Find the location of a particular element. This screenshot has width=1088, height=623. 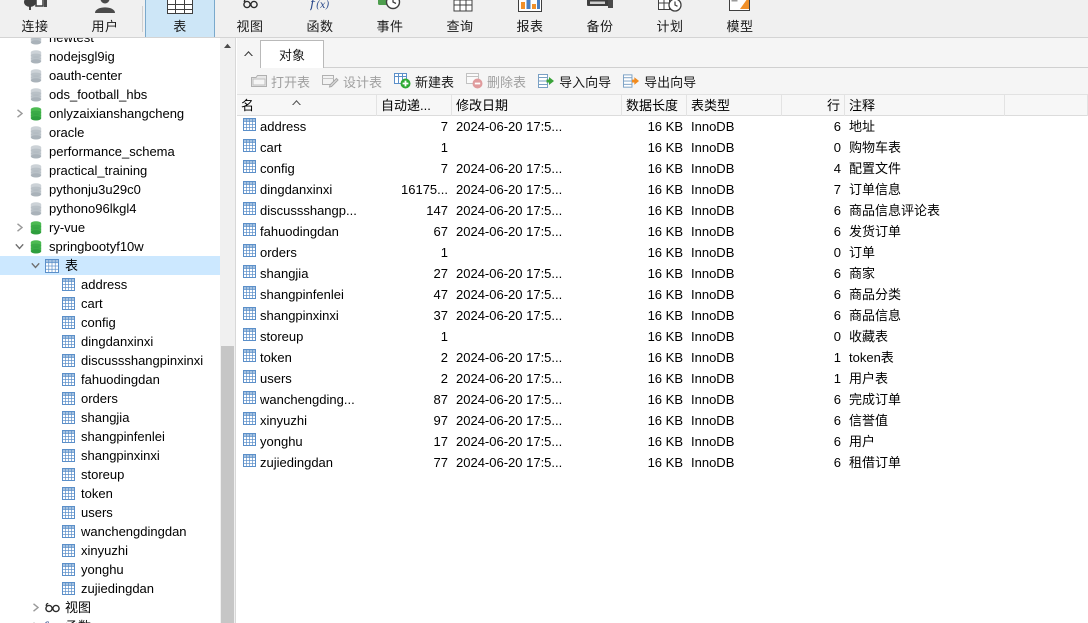

ribbon-item-2: 表 is located at coordinates (180, 18).